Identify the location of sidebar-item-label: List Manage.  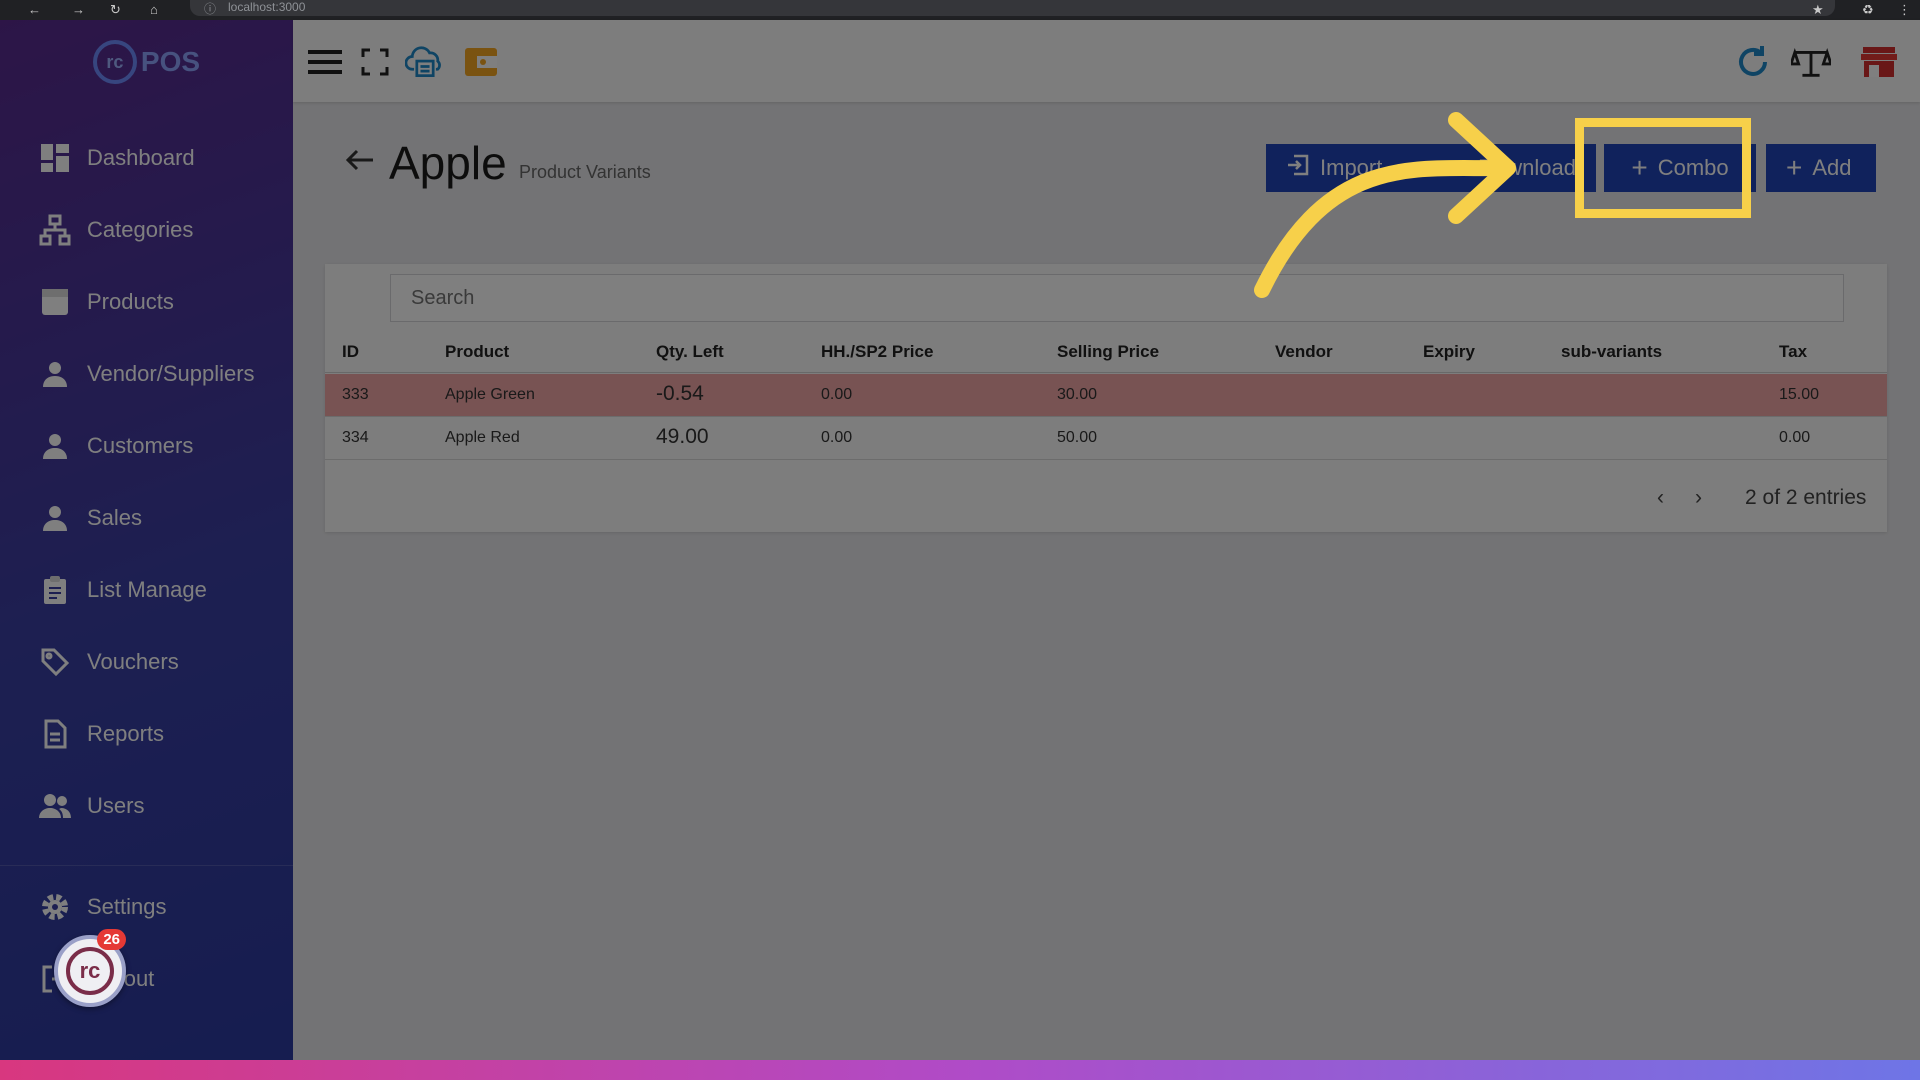
(147, 589).